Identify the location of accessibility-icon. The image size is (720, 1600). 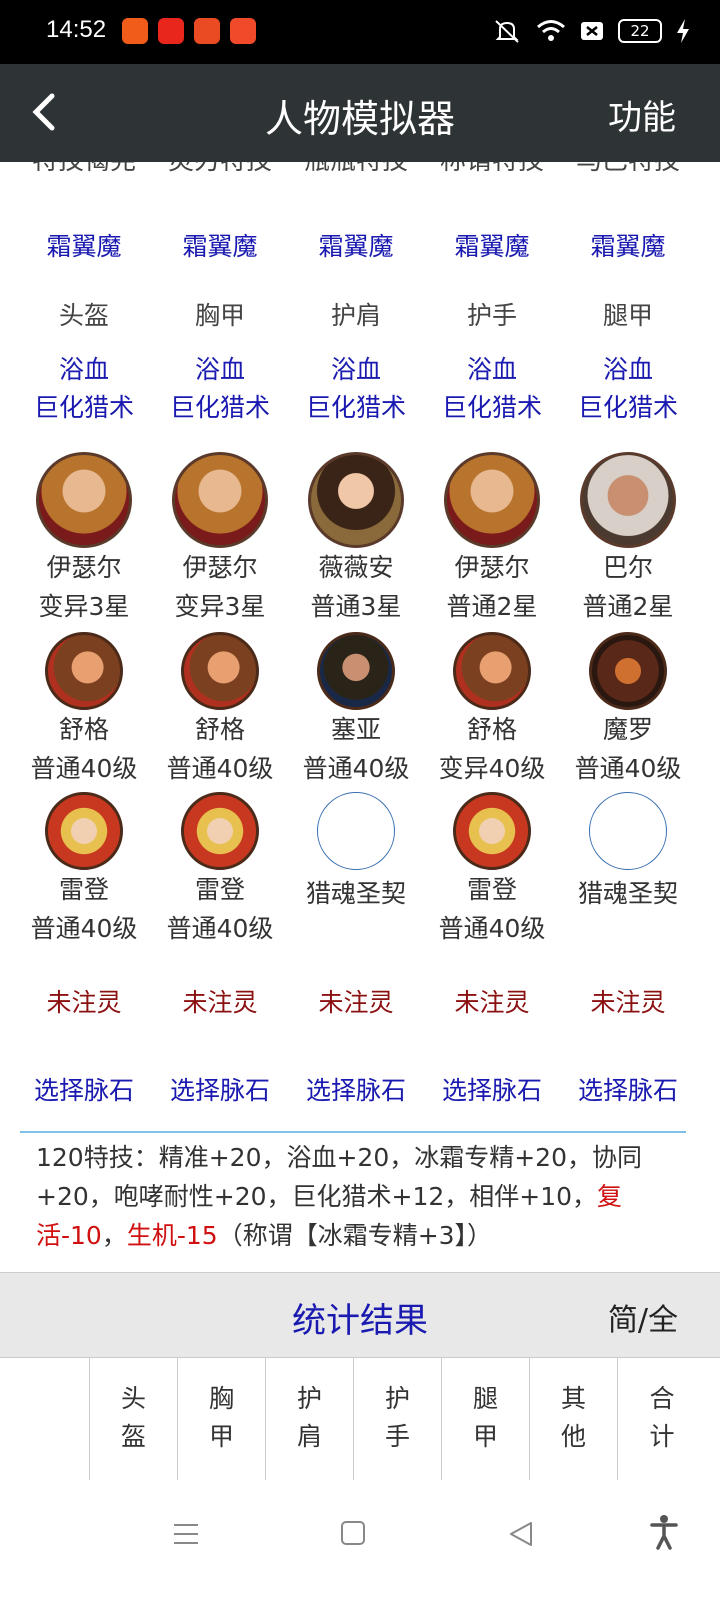
(664, 1532).